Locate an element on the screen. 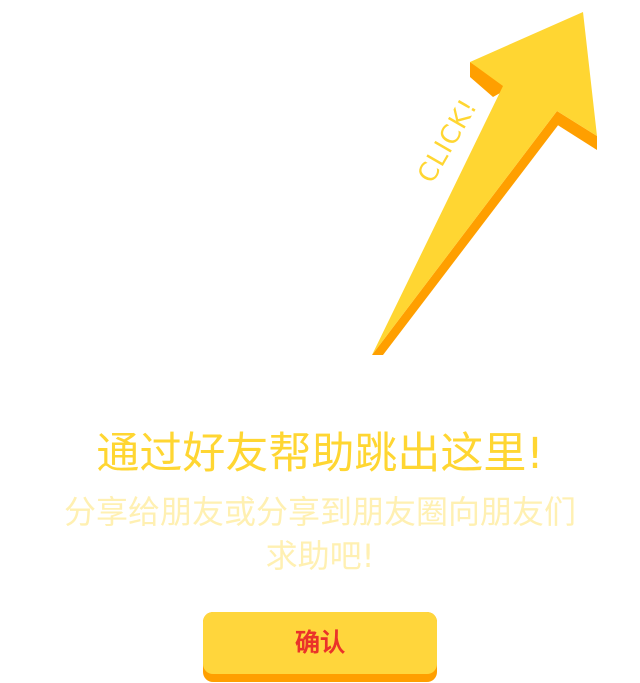 Image resolution: width=640 pixels, height=683 pixels. confirm-button-label: 确认 is located at coordinates (320, 643).